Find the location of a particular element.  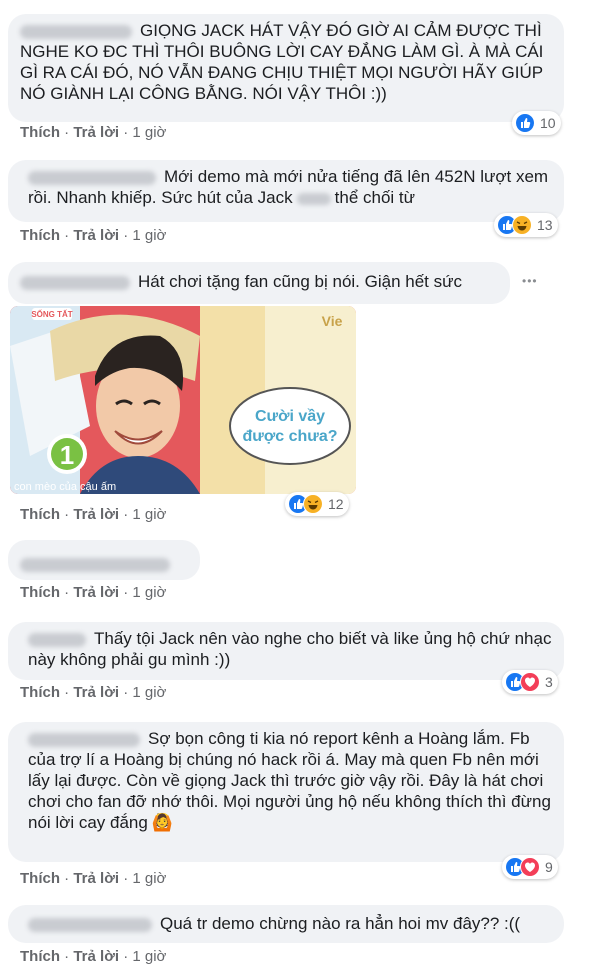

comment-actions-4: Thích · Trả lời · 1 giờ is located at coordinates (93, 514).